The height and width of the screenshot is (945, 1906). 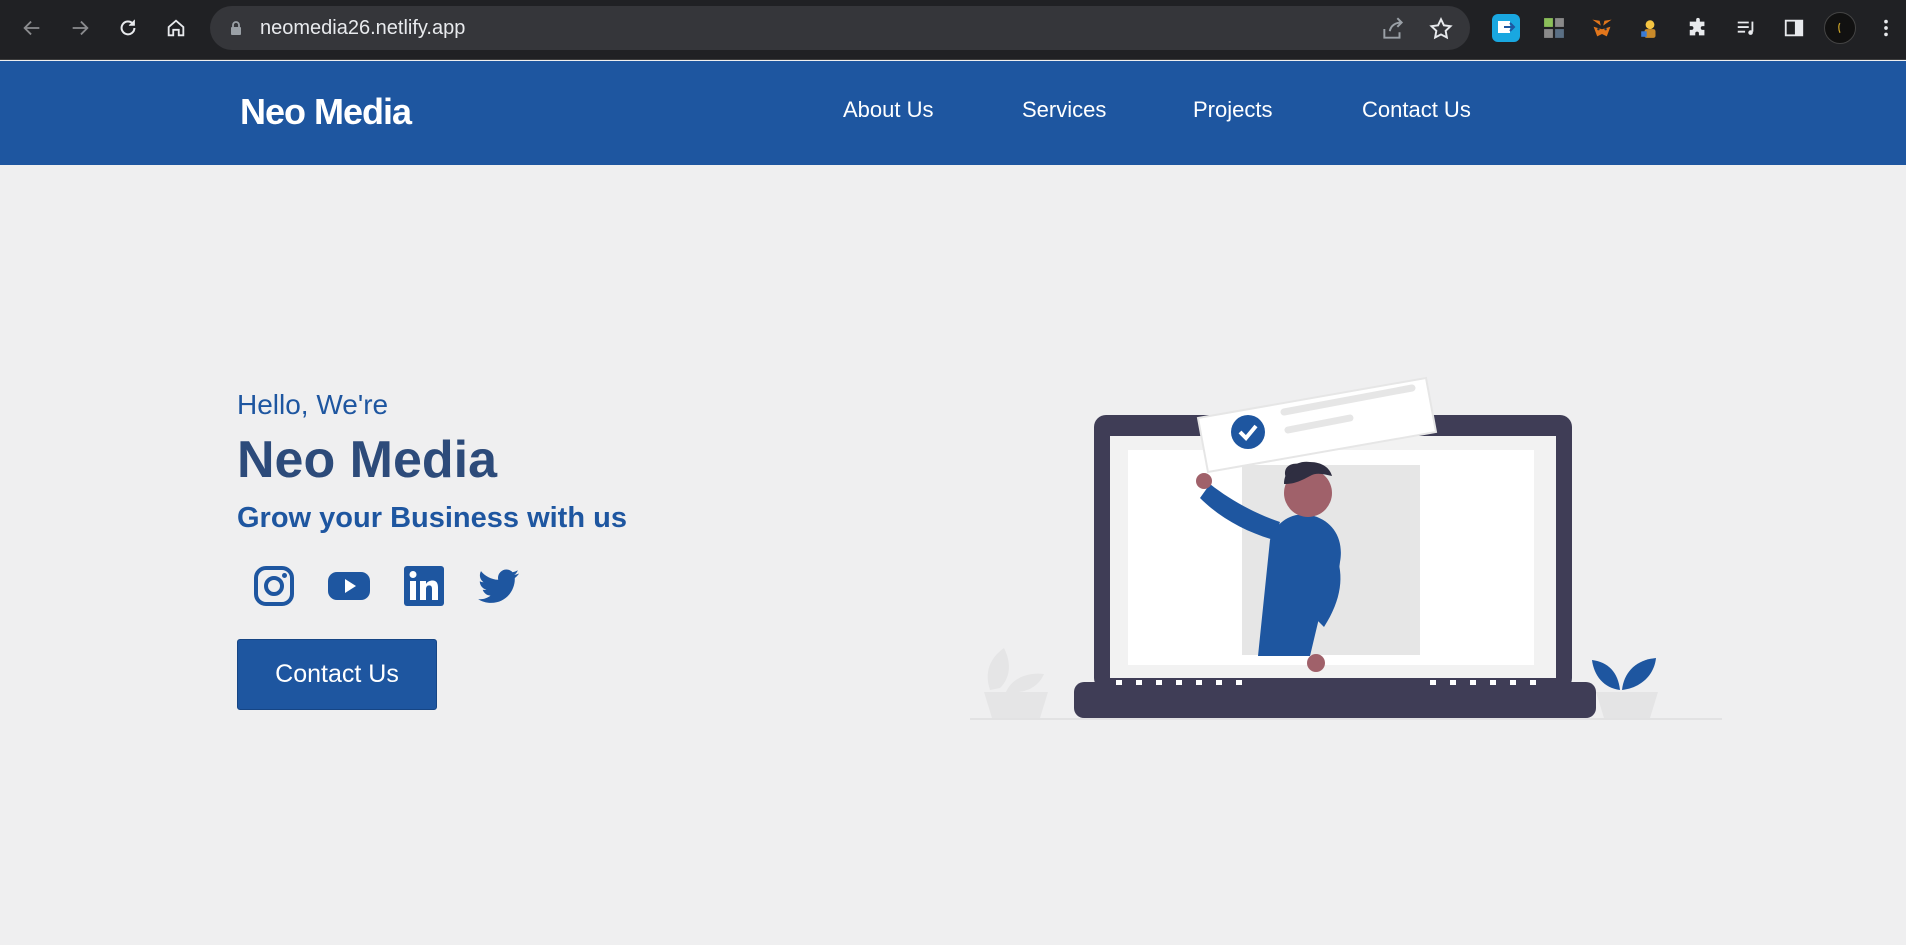 What do you see at coordinates (424, 586) in the screenshot?
I see `linkedin-icon` at bounding box center [424, 586].